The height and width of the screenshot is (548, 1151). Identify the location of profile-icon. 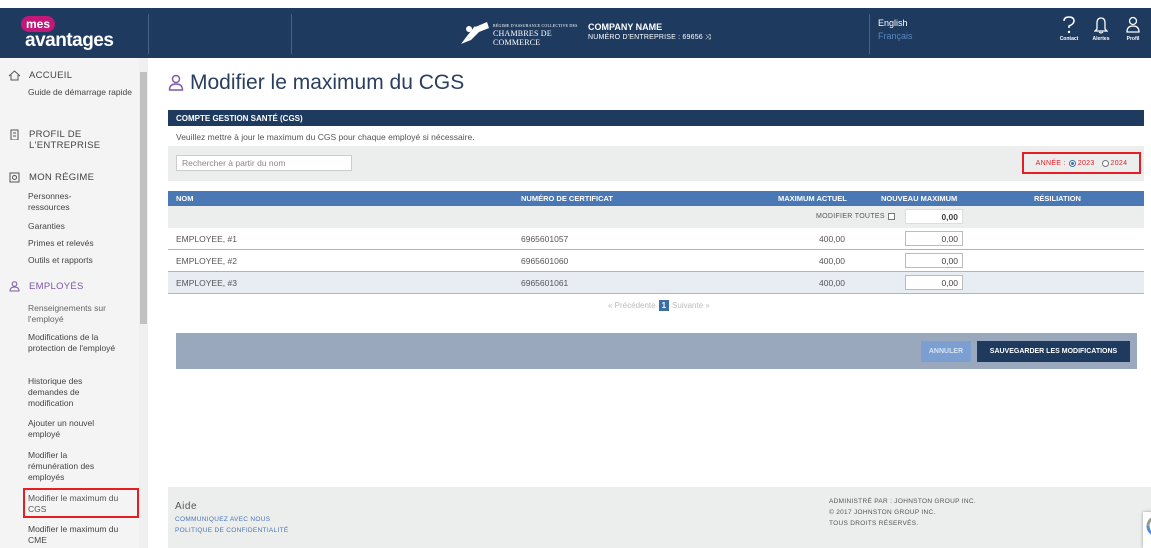
(1133, 24).